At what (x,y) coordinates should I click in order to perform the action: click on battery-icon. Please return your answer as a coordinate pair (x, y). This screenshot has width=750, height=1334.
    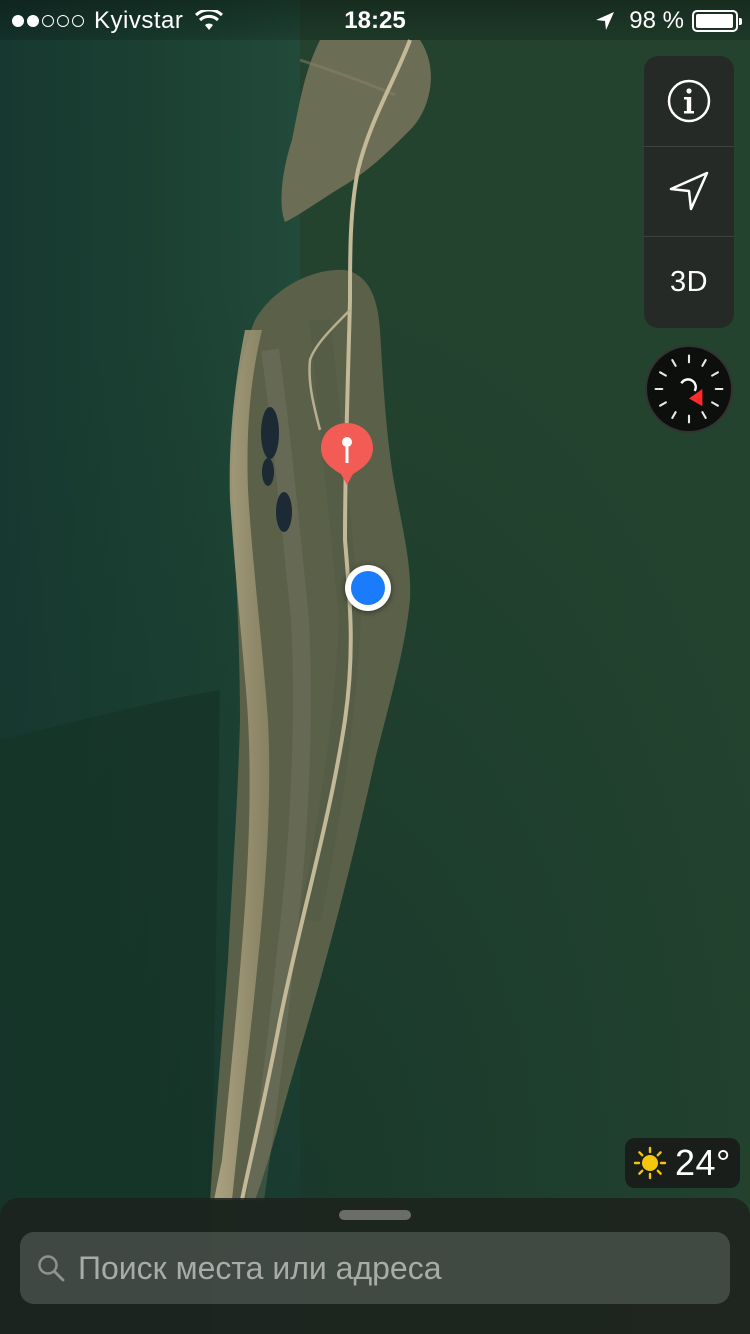
    Looking at the image, I should click on (717, 21).